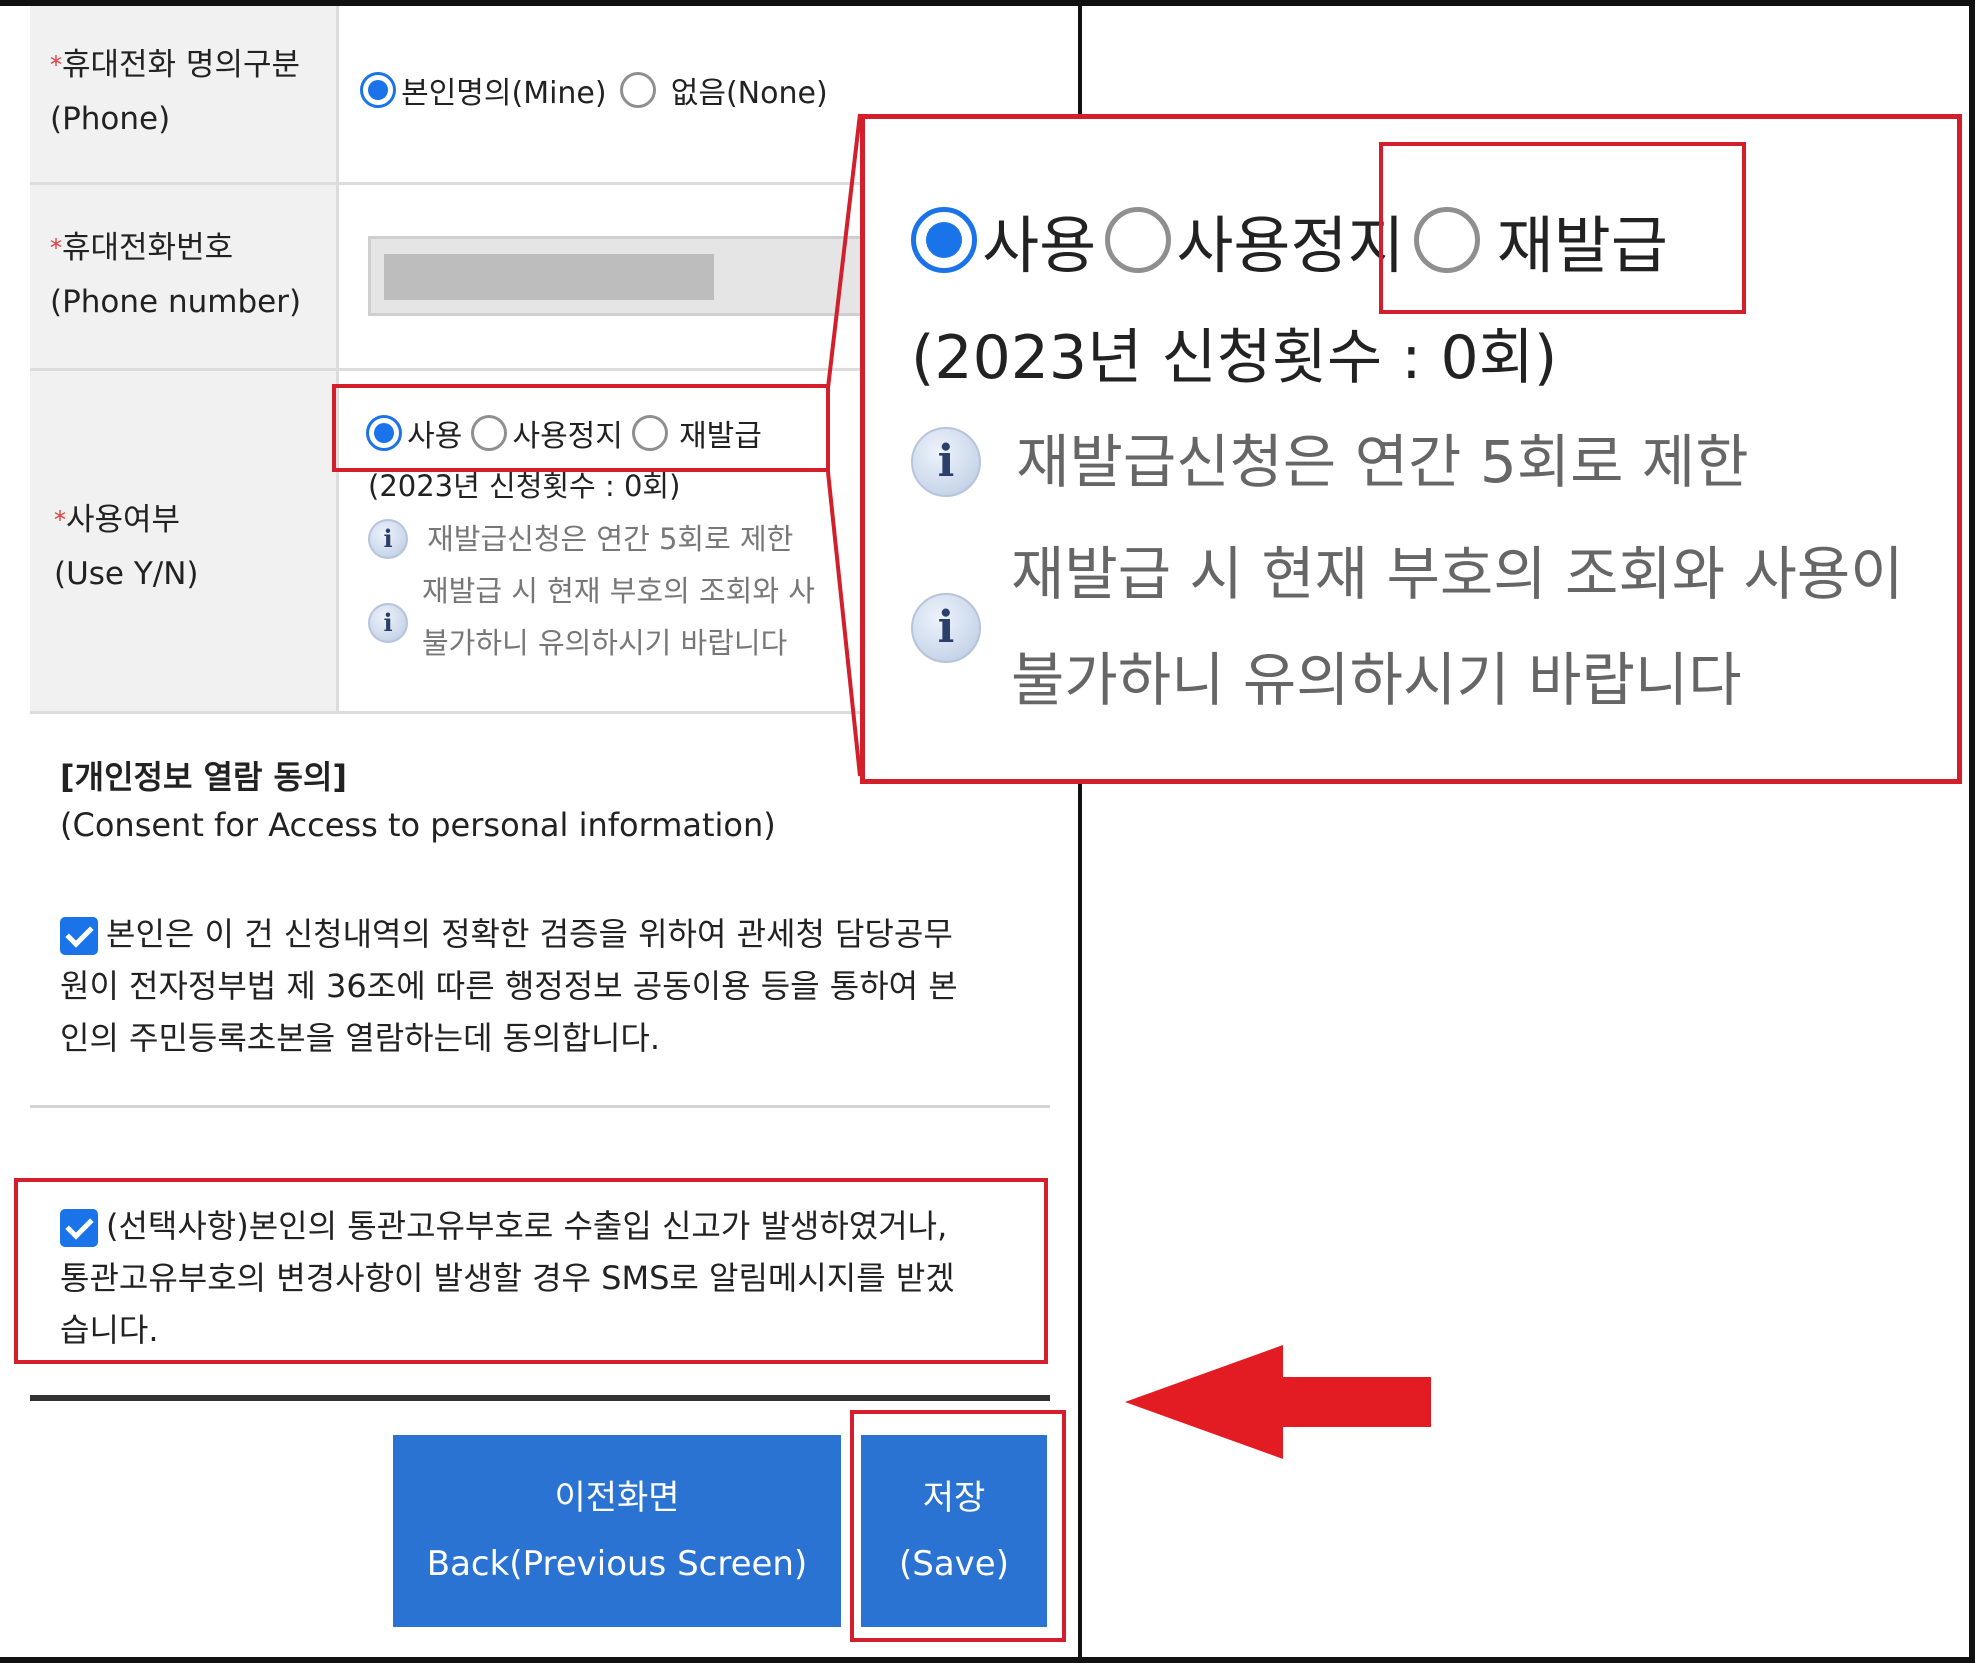 The height and width of the screenshot is (1663, 1975). What do you see at coordinates (79, 936) in the screenshot?
I see `privacy-consent-checkbox` at bounding box center [79, 936].